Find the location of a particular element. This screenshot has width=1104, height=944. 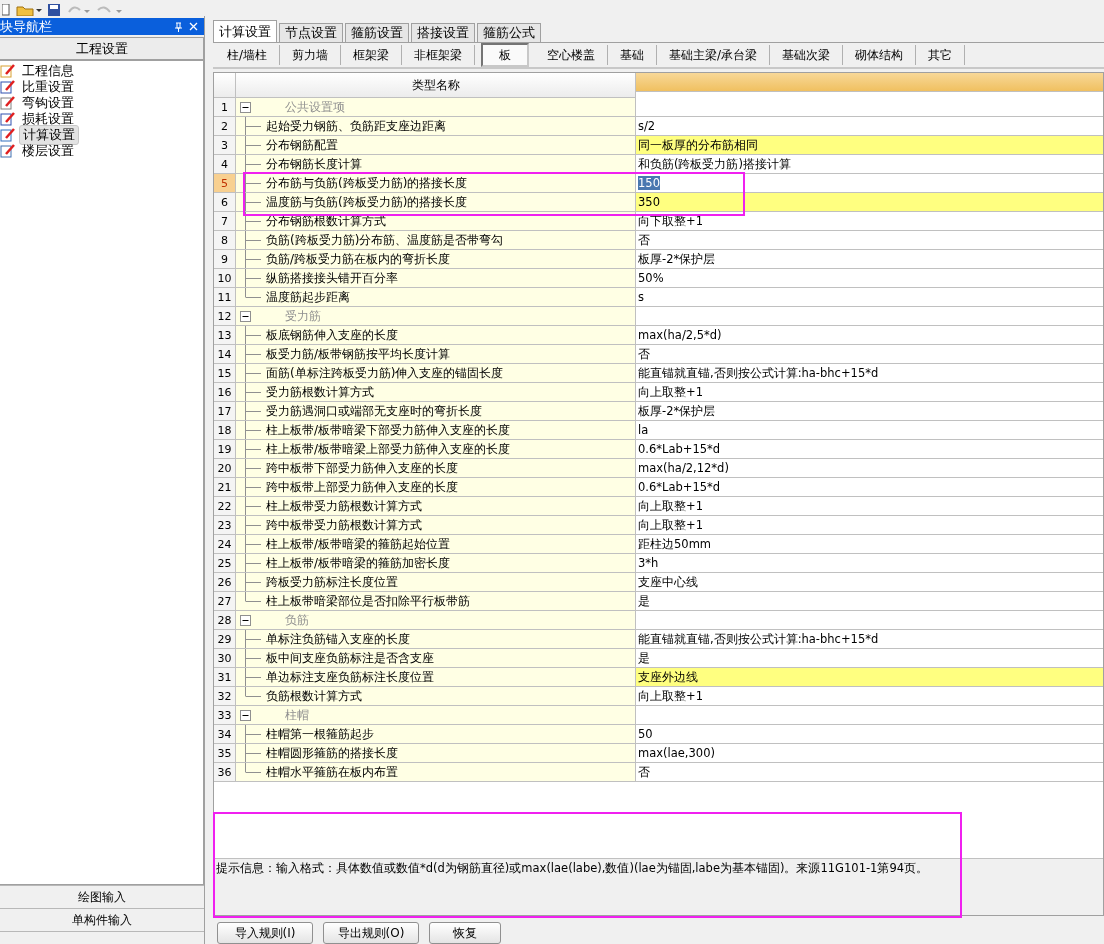

setting-name: 温度筋起步距离 is located at coordinates (308, 297).